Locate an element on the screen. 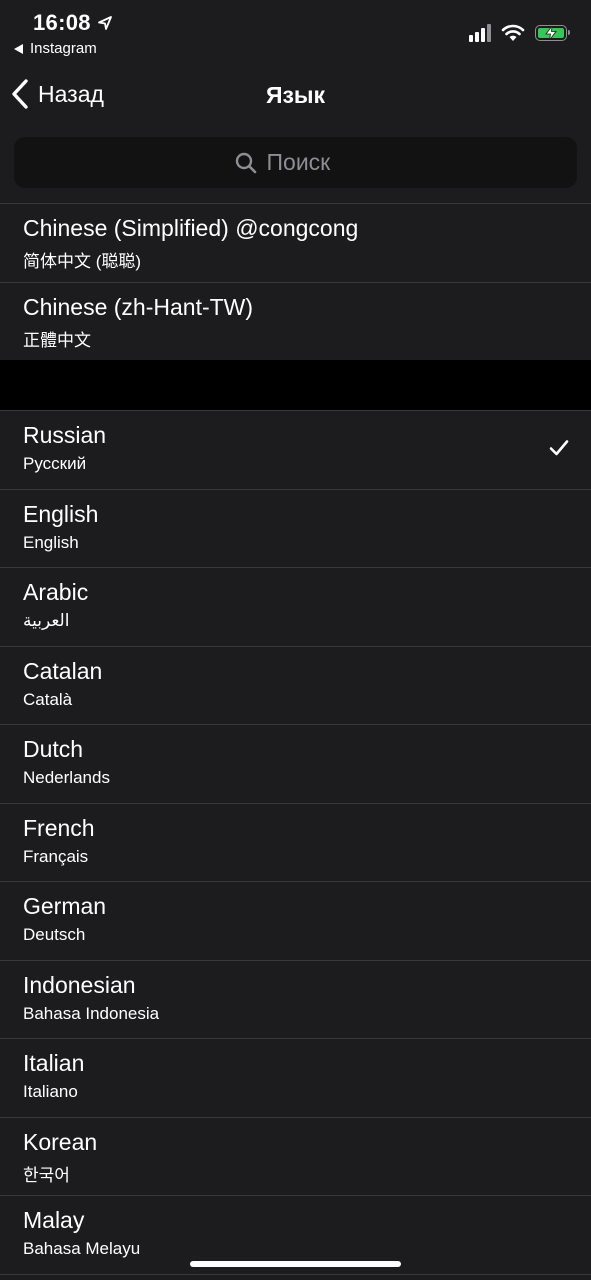  back-to-app-label: Instagram is located at coordinates (63, 48).